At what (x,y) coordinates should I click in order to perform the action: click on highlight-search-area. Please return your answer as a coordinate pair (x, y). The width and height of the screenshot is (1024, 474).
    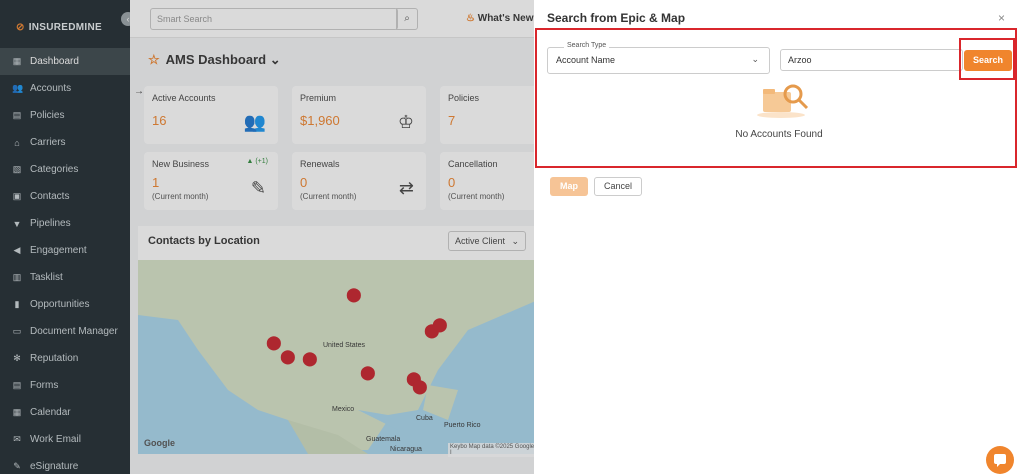
    Looking at the image, I should click on (776, 98).